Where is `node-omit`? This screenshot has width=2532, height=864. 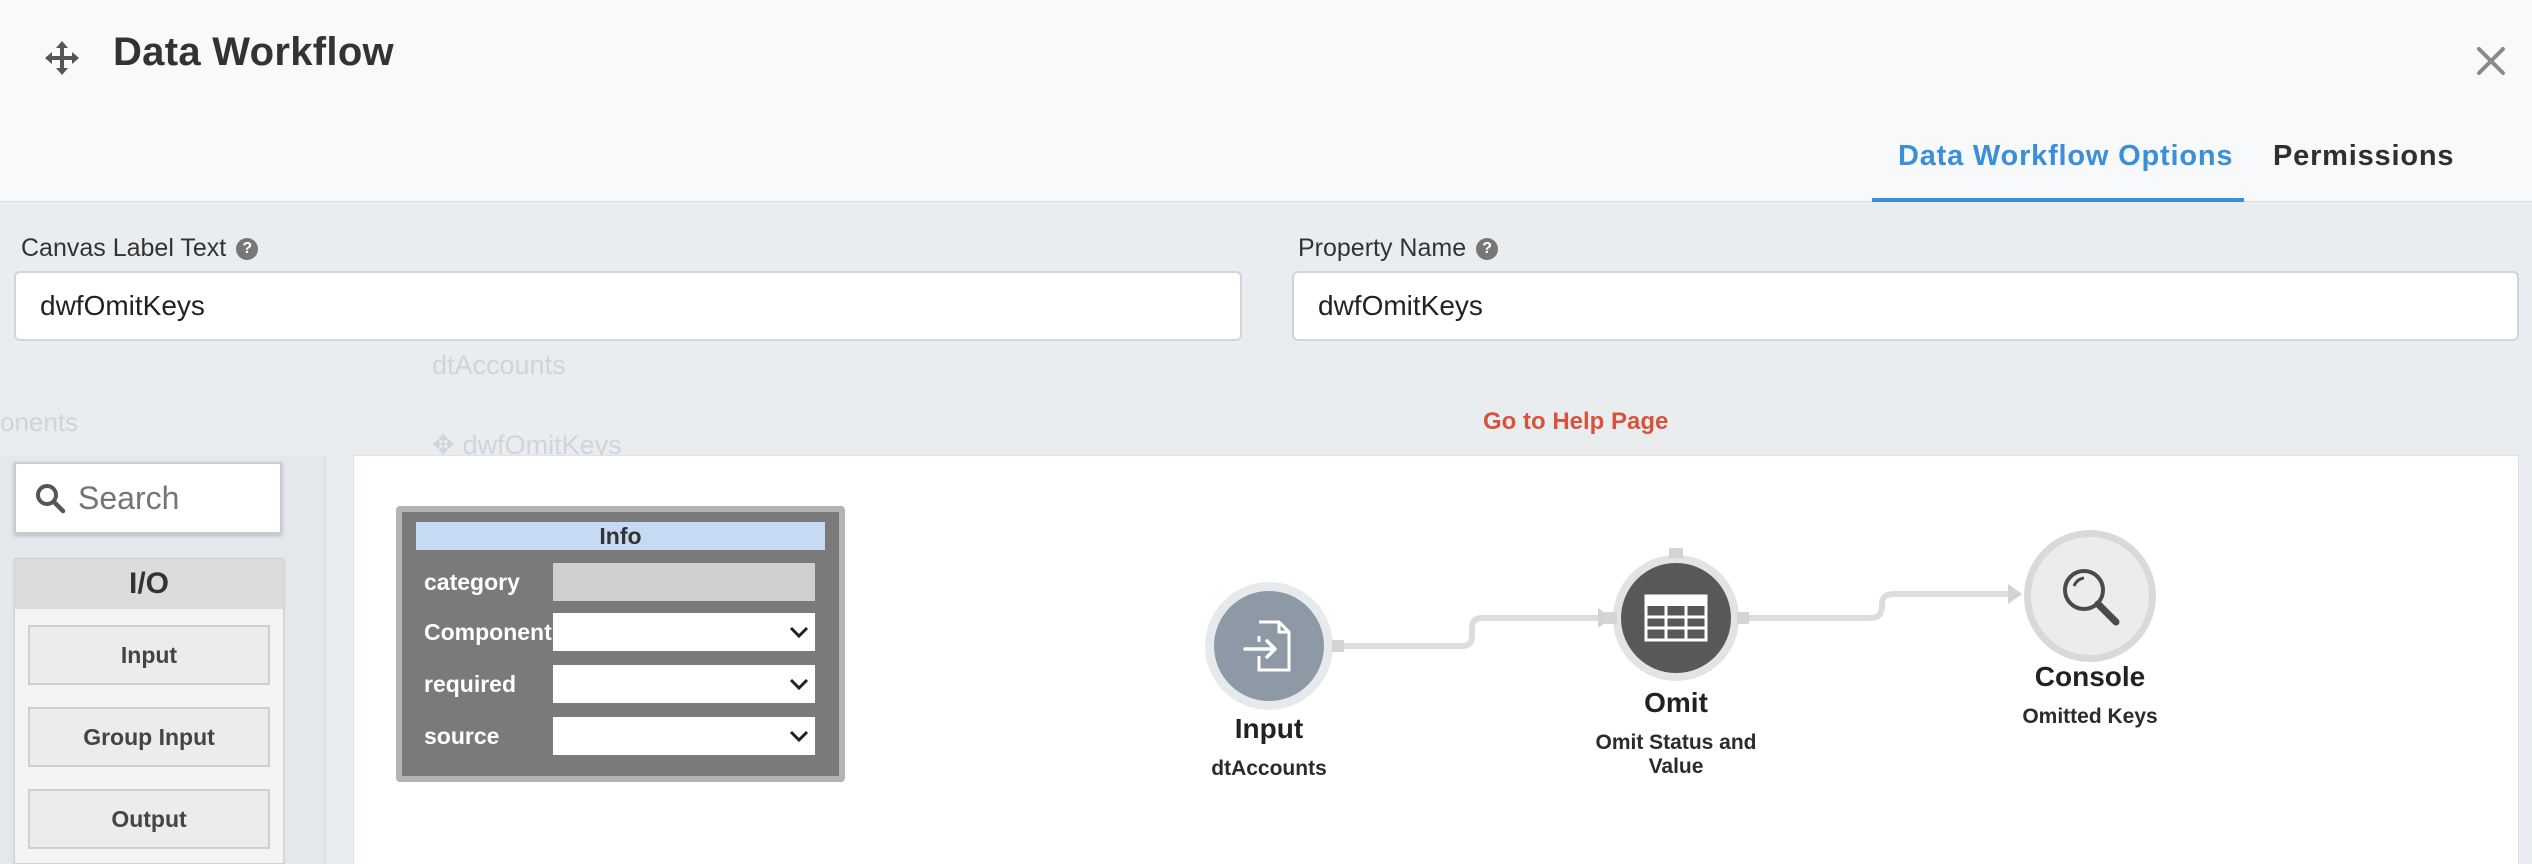 node-omit is located at coordinates (1676, 618).